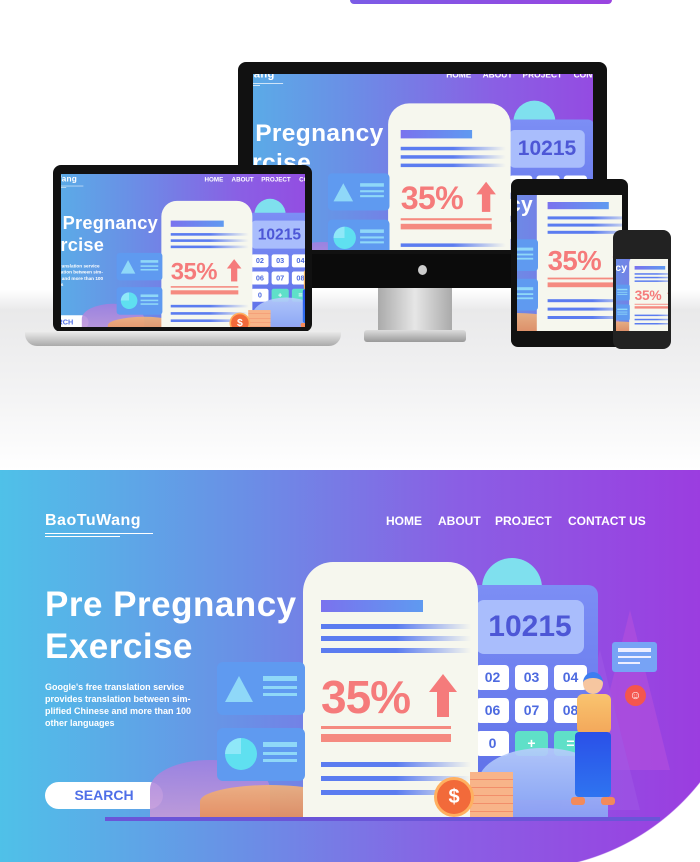 The width and height of the screenshot is (700, 862). I want to click on calculator-display: 10215, so click(547, 149).